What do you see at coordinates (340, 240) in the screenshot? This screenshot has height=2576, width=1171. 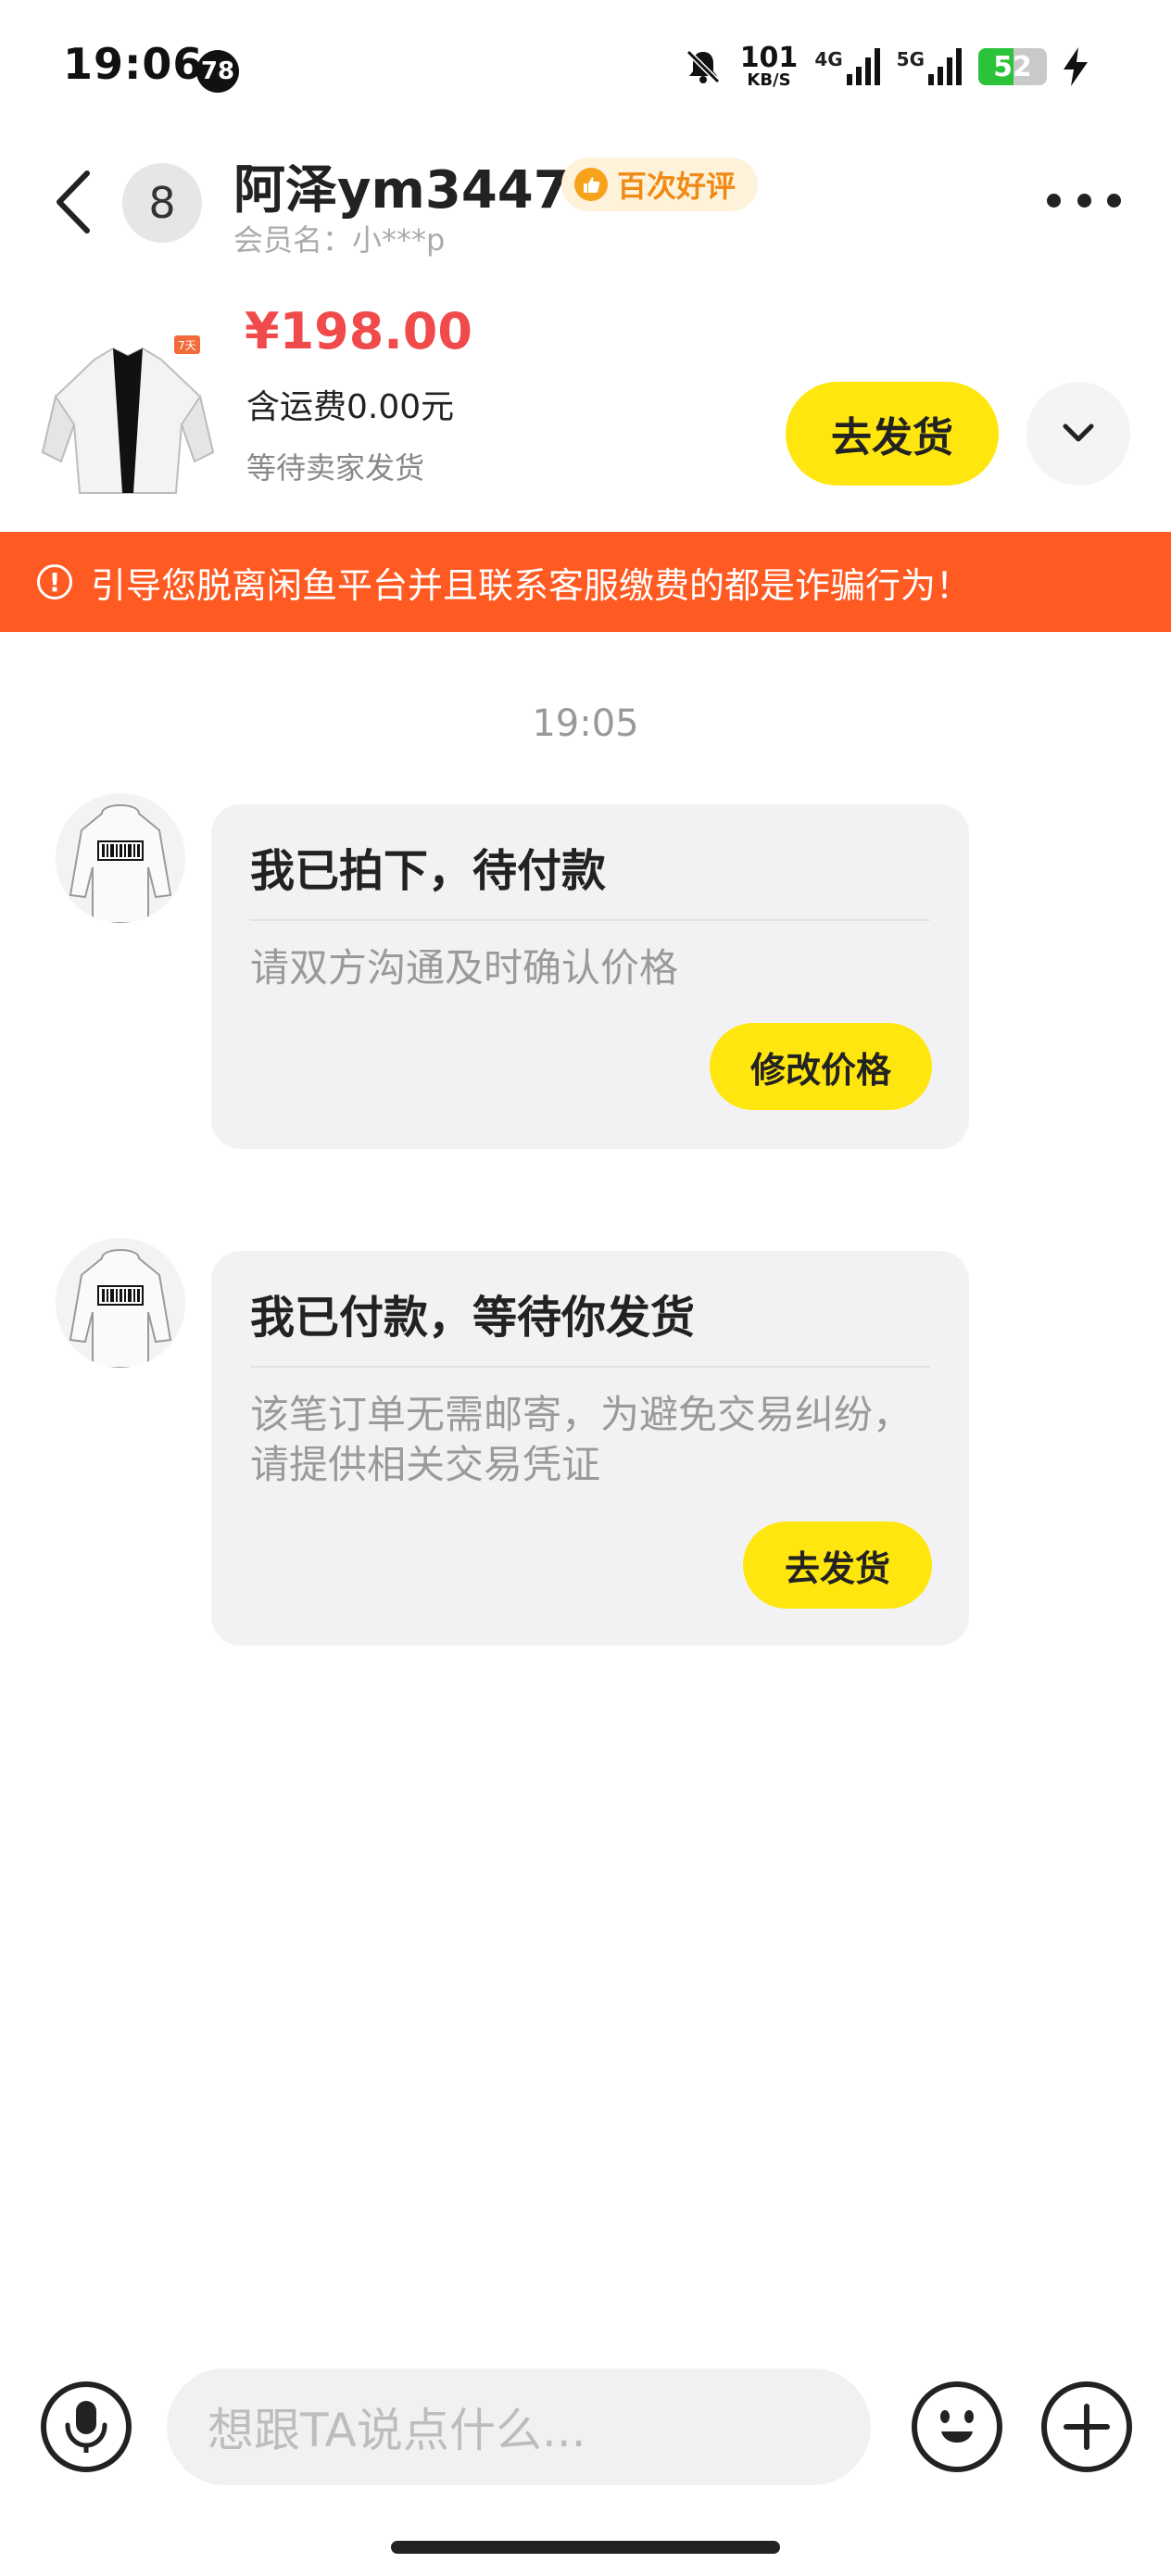 I see `member-name: 会员名：小***p` at bounding box center [340, 240].